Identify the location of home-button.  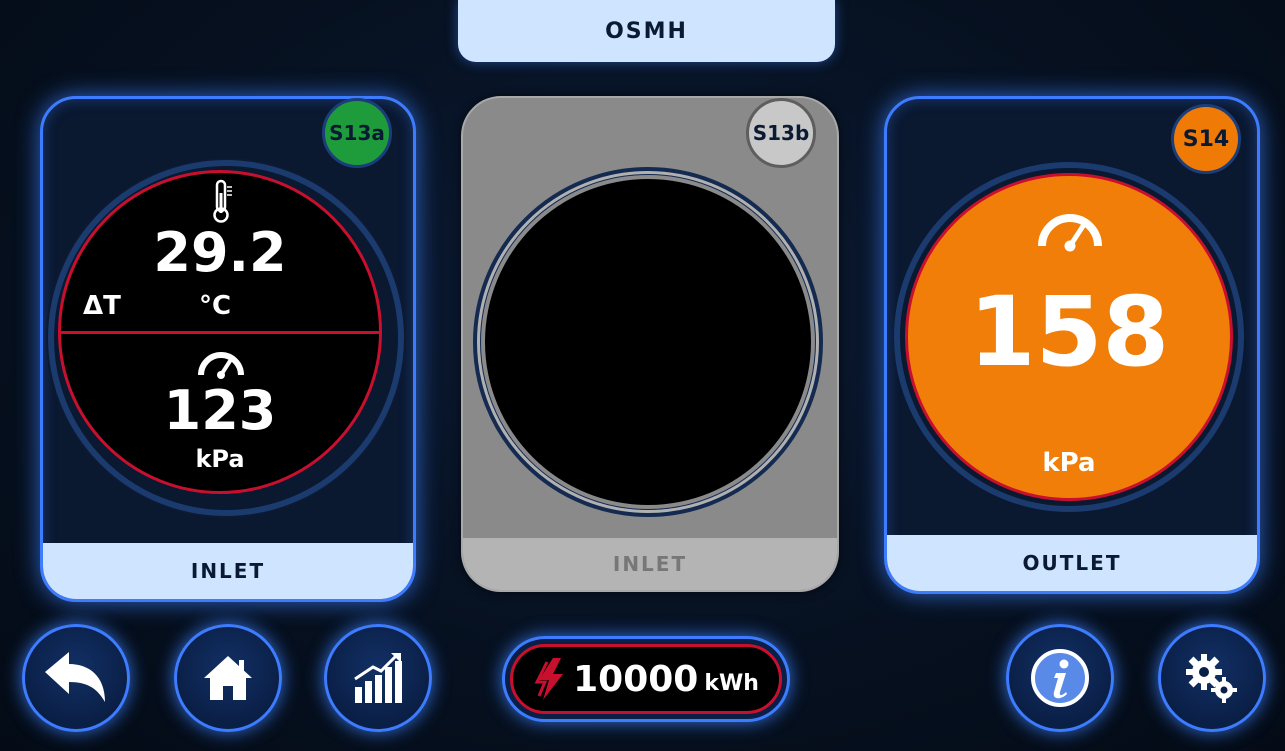
(228, 678).